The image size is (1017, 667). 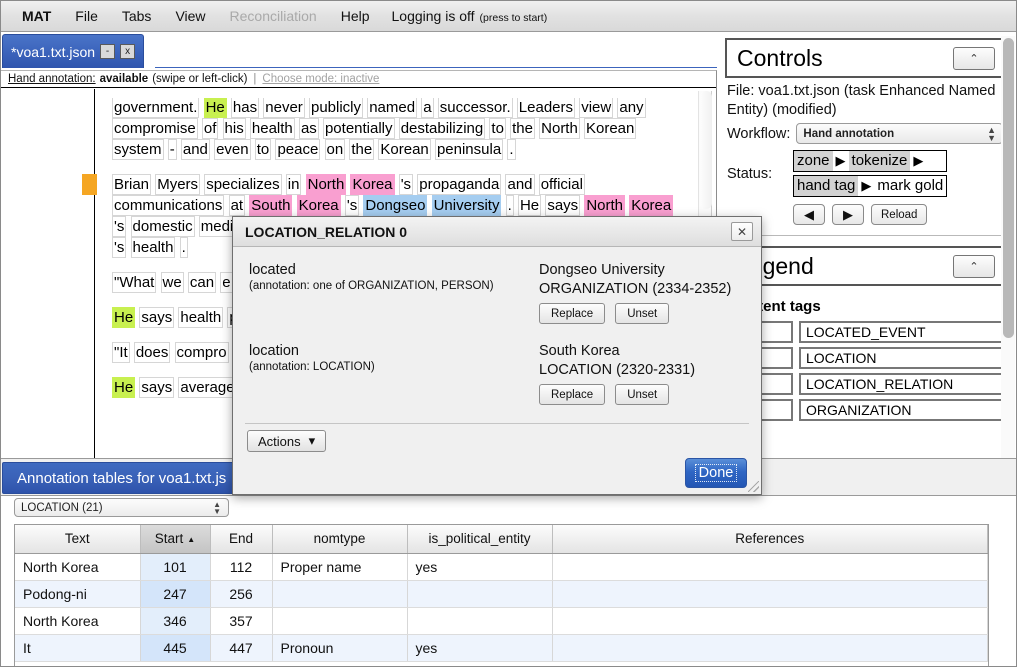 I want to click on text-token: a, so click(x=427, y=107).